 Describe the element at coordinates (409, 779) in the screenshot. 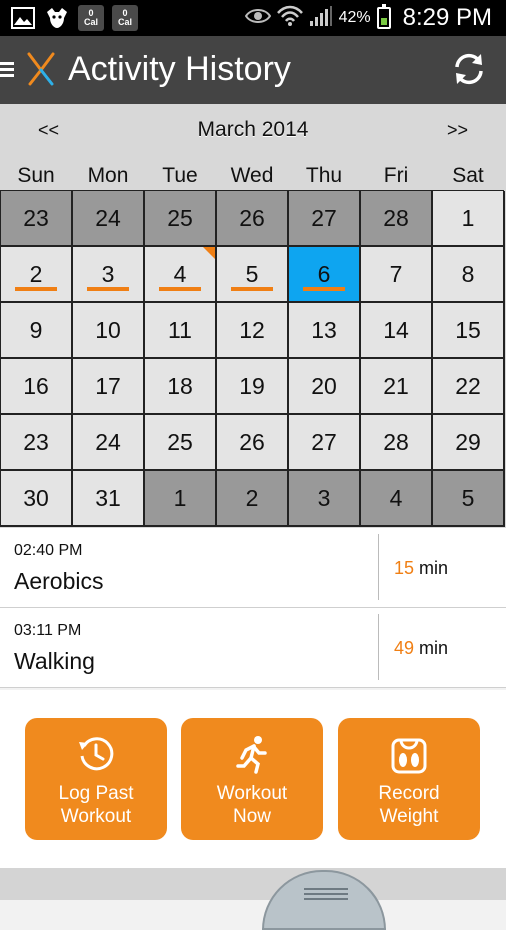

I see `record-weight-button: Record Weight` at that location.